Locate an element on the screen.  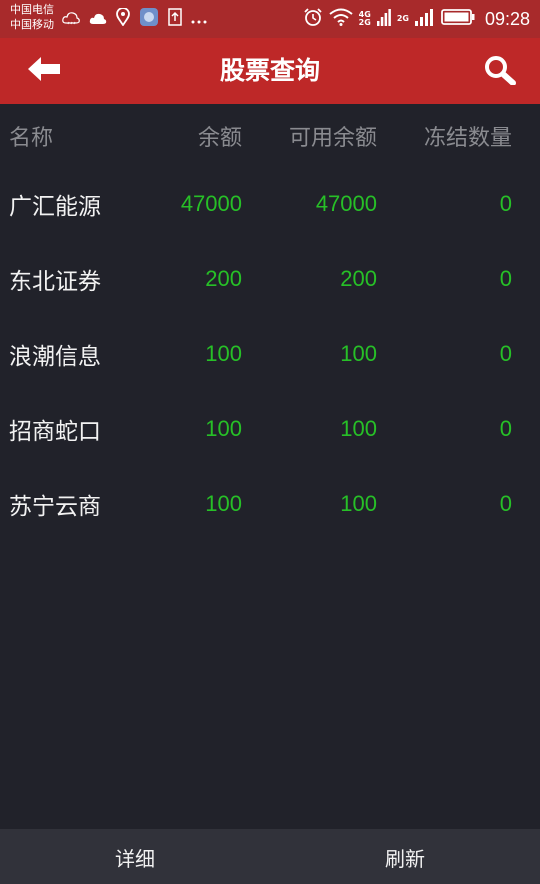
column-header-available: 可用余额 is located at coordinates (332, 138).